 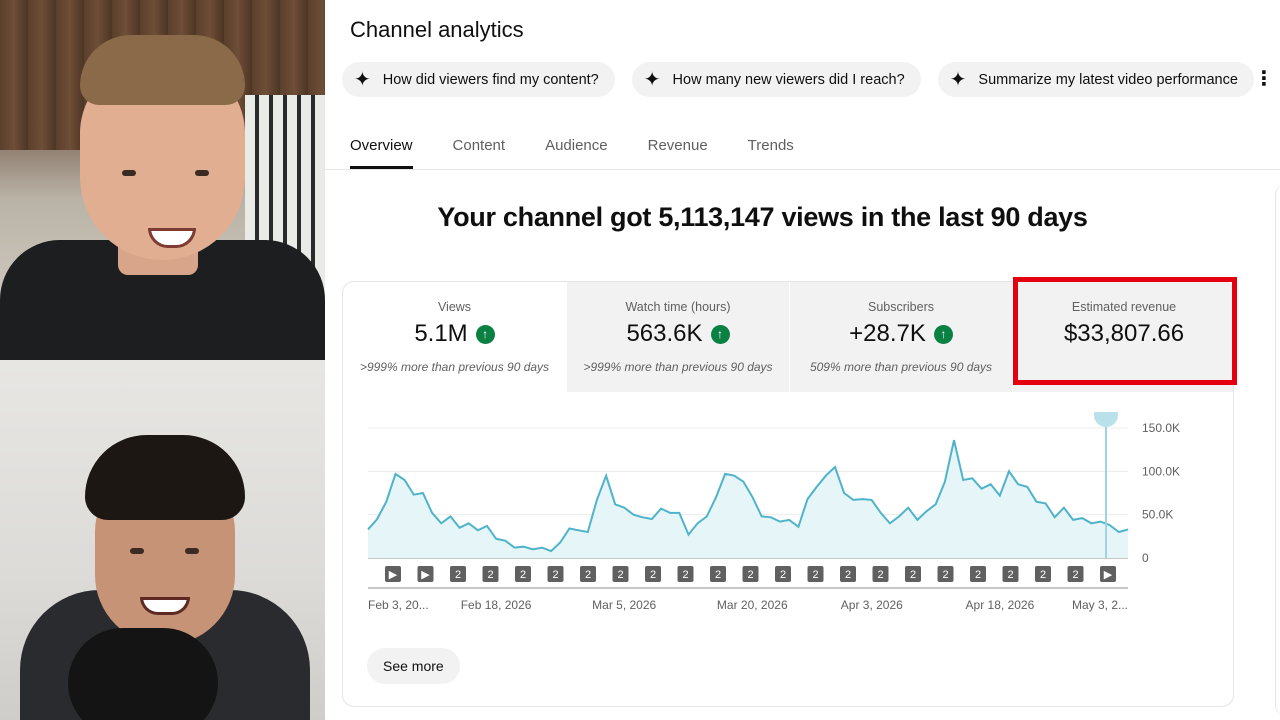 I want to click on page-title: Channel analytics, so click(x=437, y=29).